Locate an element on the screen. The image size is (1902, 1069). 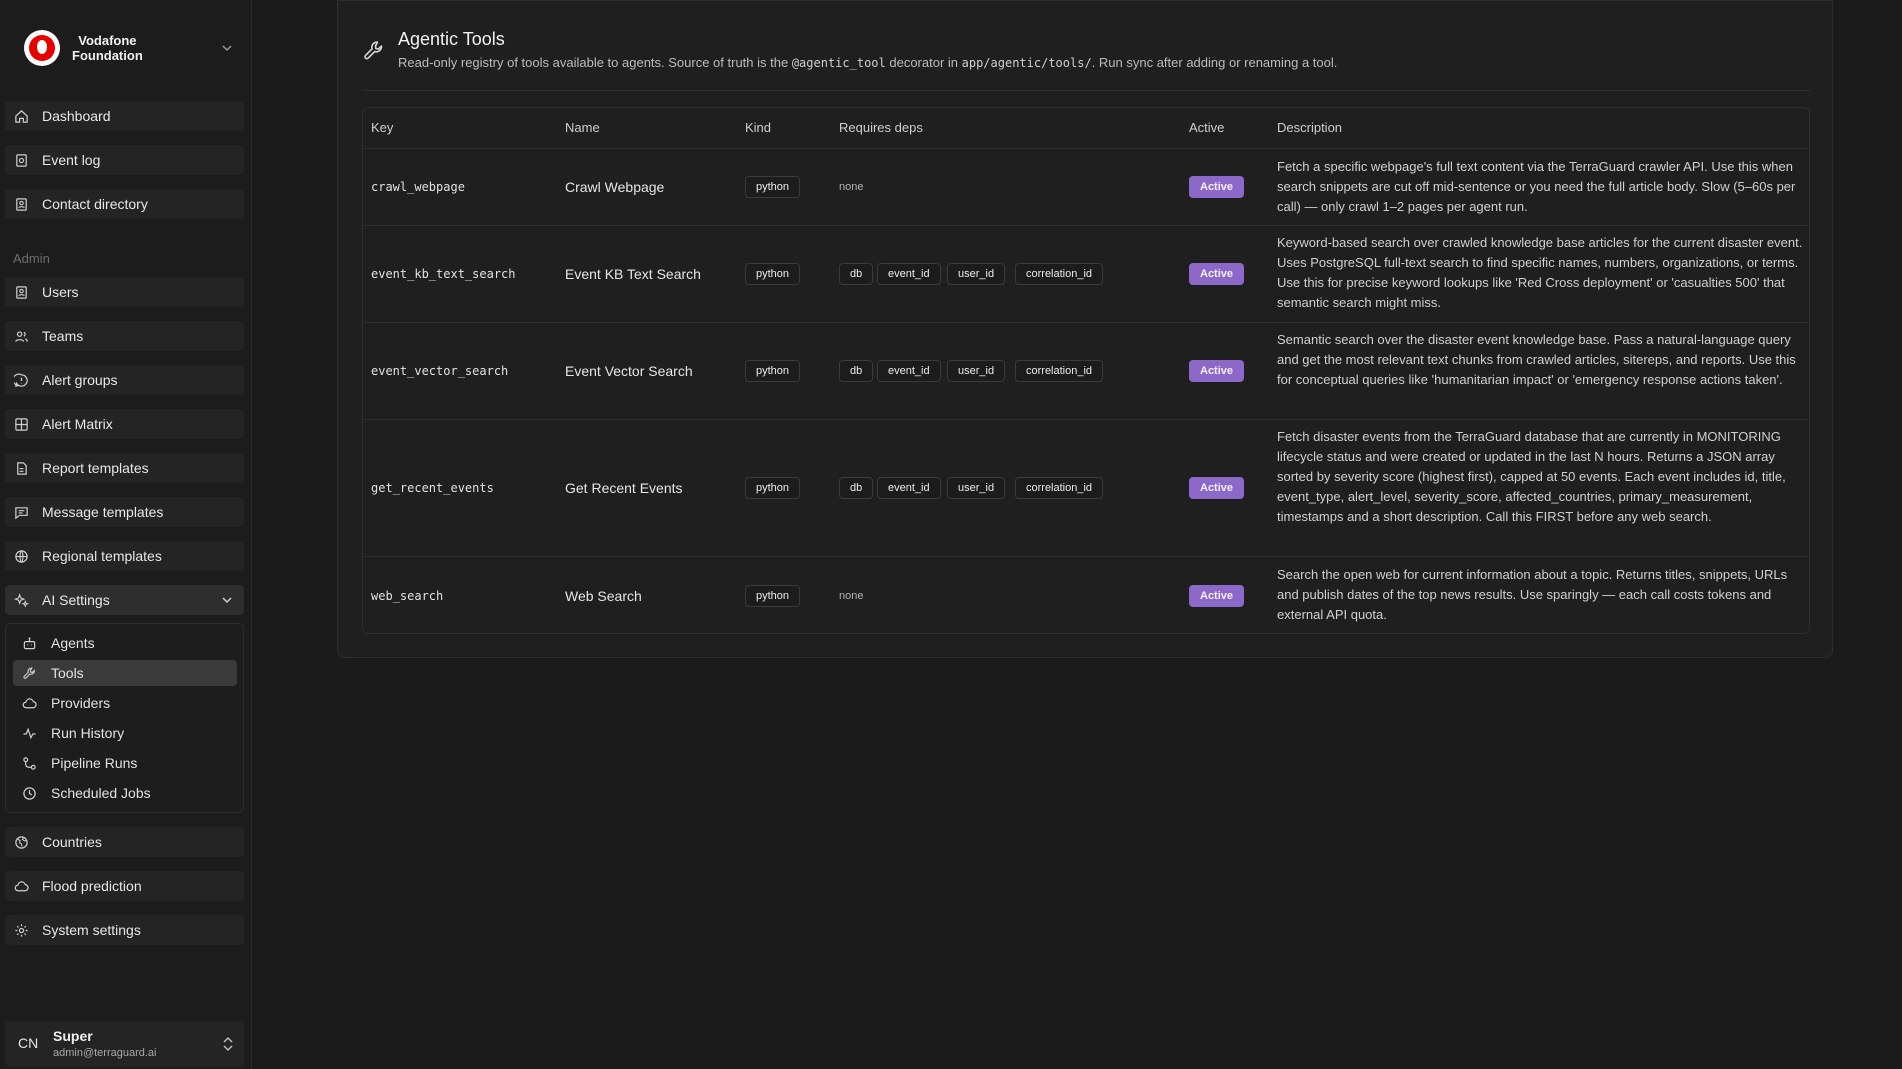
user-menu: CN Super admin@terraguard.ai is located at coordinates (124, 1044).